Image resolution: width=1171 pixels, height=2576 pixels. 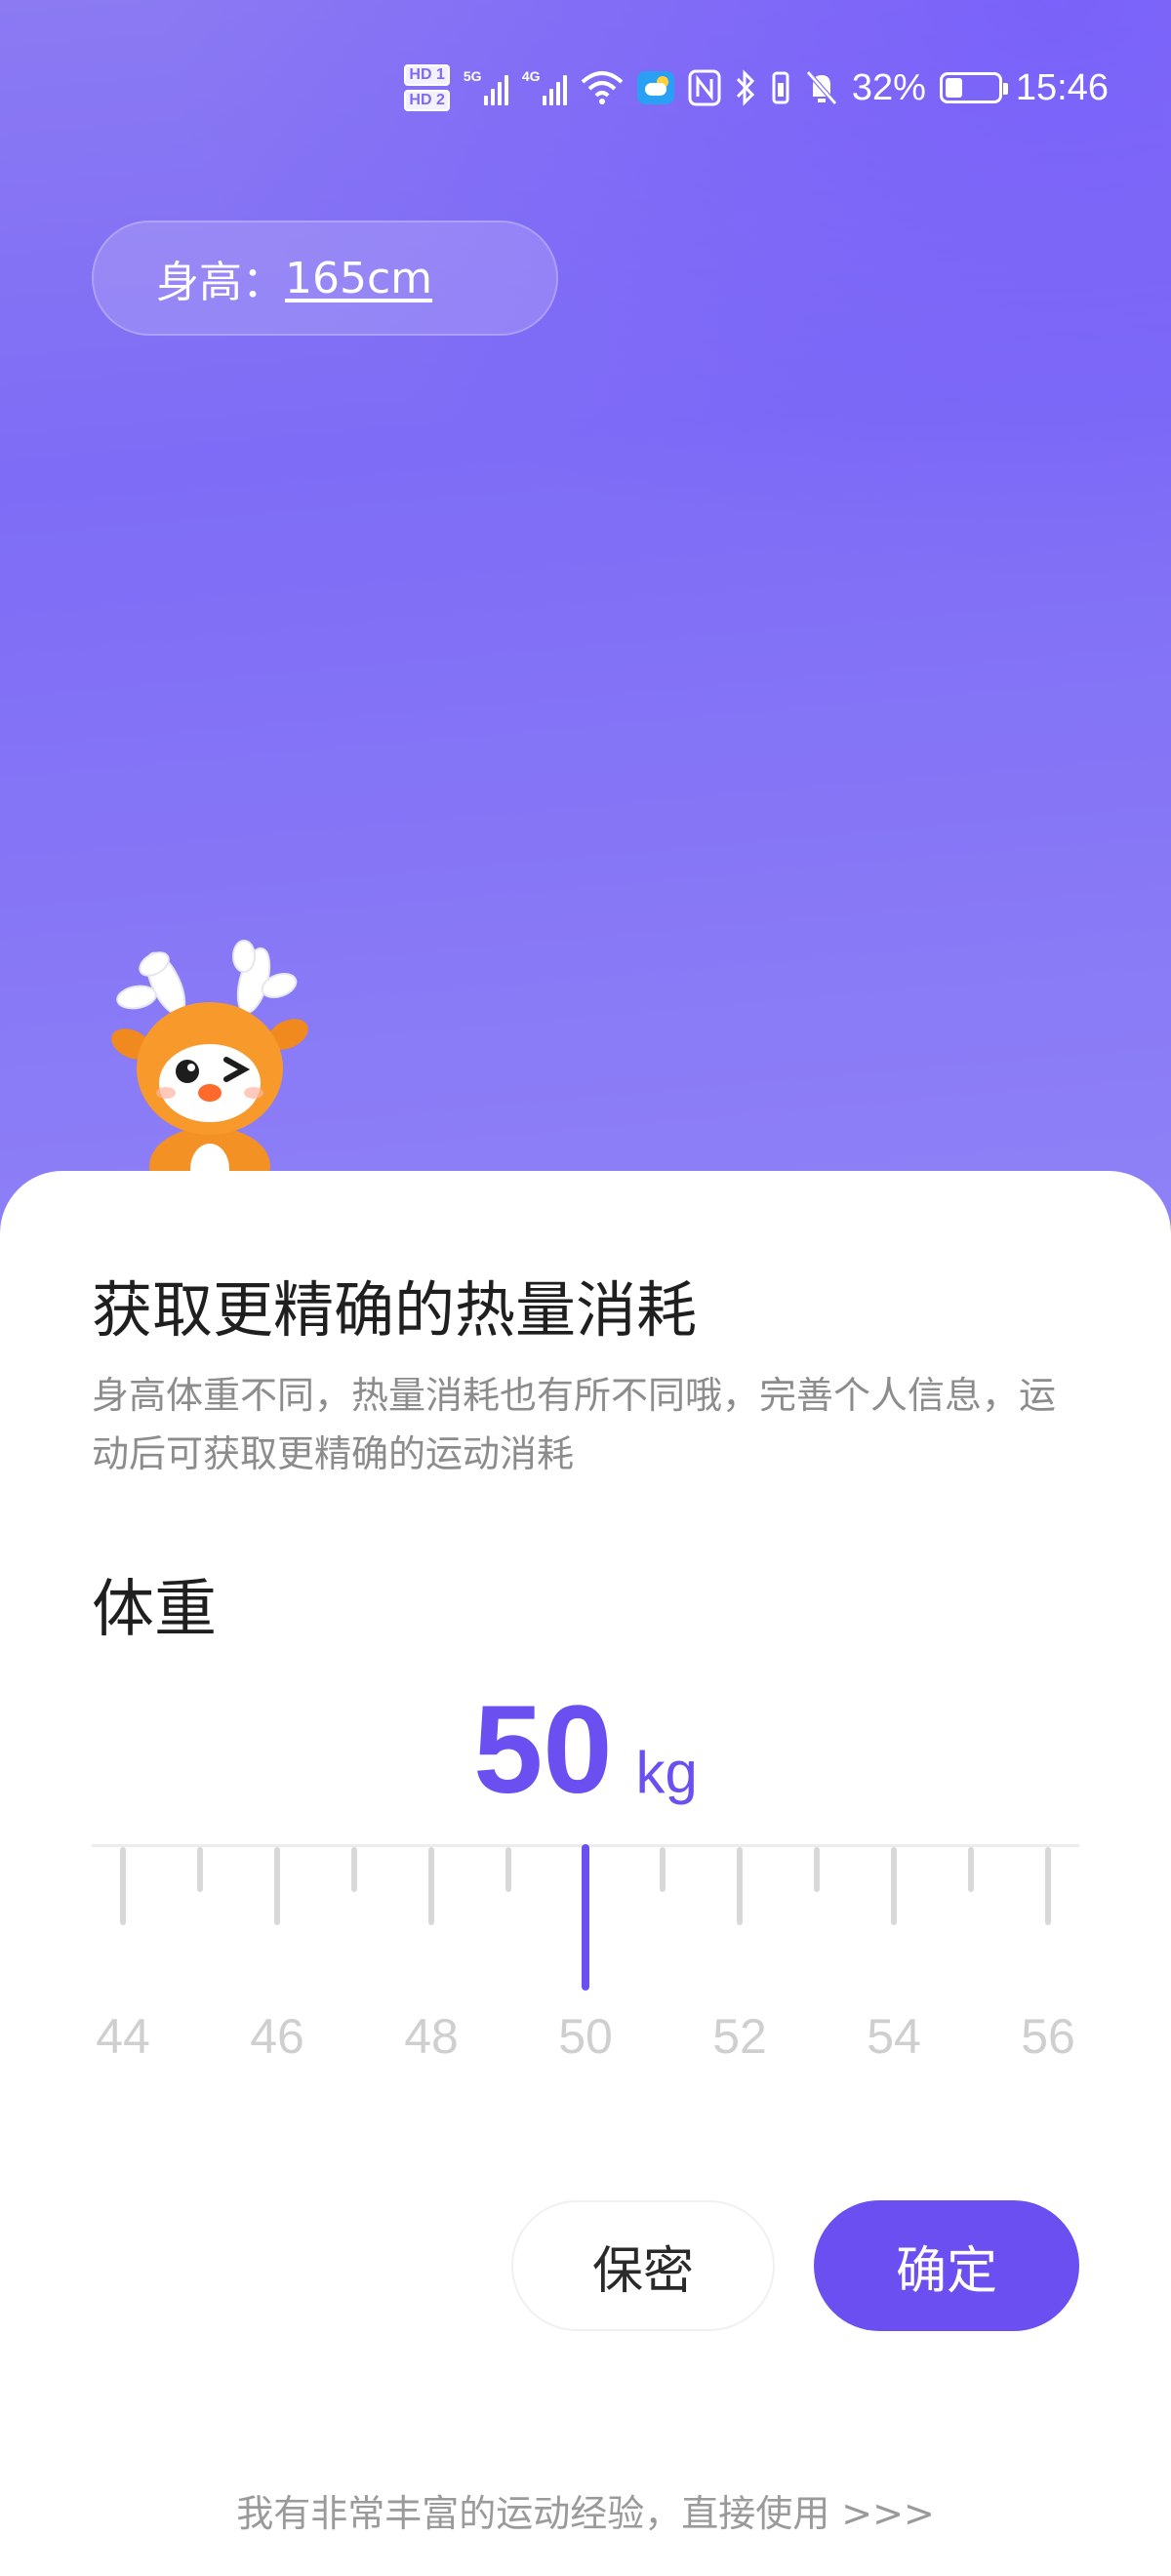 I want to click on sheet-title: 获取更精确的热量消耗, so click(x=395, y=1310).